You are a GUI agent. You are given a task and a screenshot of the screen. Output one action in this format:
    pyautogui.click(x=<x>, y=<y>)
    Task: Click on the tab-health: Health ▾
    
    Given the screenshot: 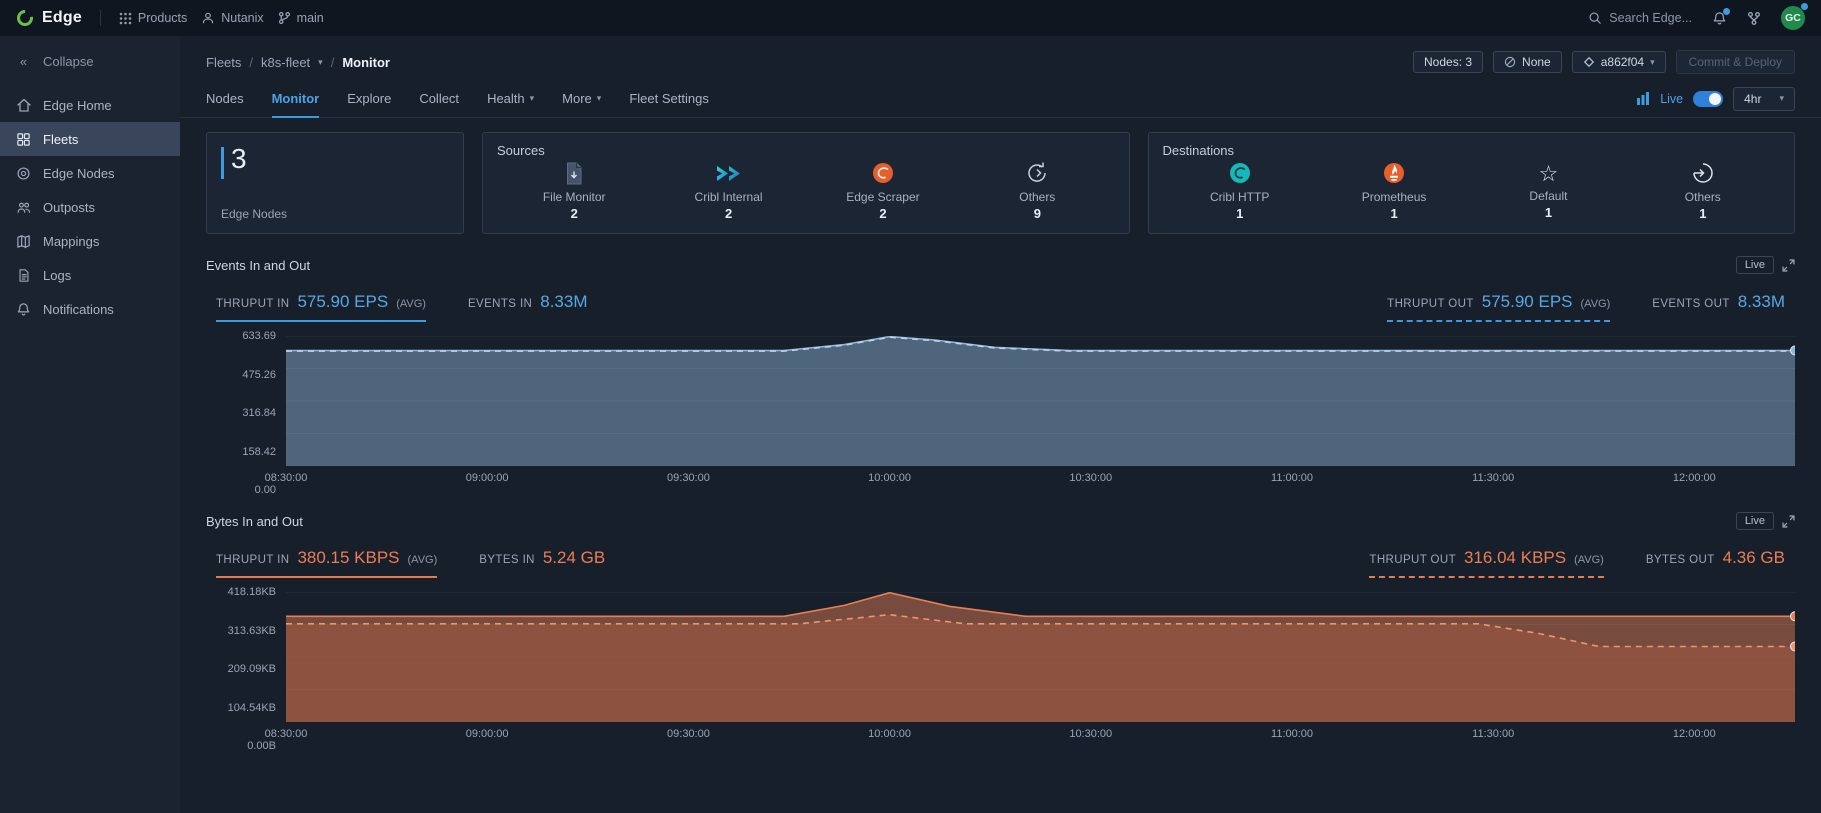 What is the action you would take?
    pyautogui.click(x=510, y=99)
    